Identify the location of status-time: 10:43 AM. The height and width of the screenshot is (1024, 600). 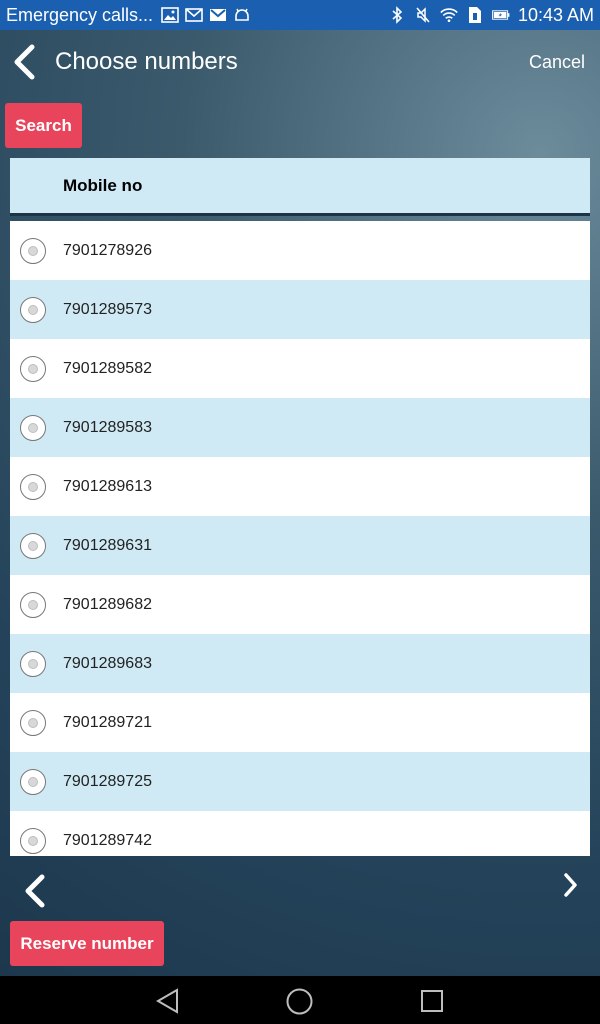
(555, 14).